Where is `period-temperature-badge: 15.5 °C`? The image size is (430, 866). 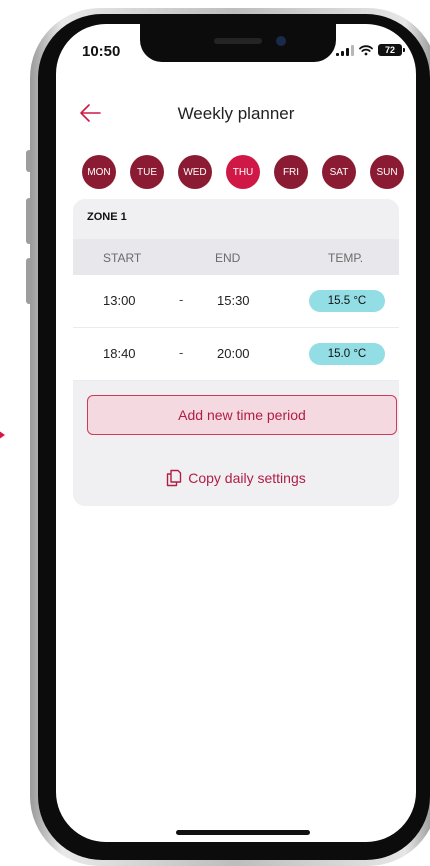 period-temperature-badge: 15.5 °C is located at coordinates (347, 301).